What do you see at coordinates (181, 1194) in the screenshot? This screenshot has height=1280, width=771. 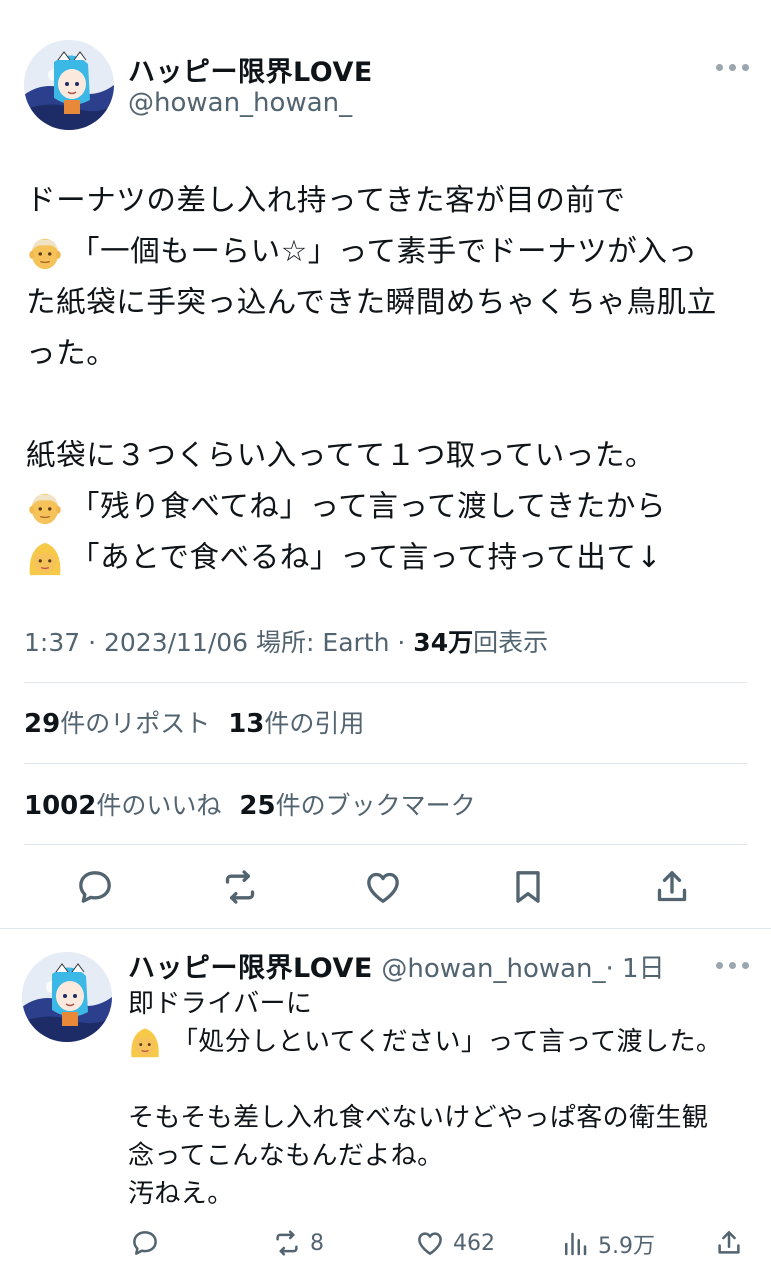 I see `reply-line: 汚ねえ。` at bounding box center [181, 1194].